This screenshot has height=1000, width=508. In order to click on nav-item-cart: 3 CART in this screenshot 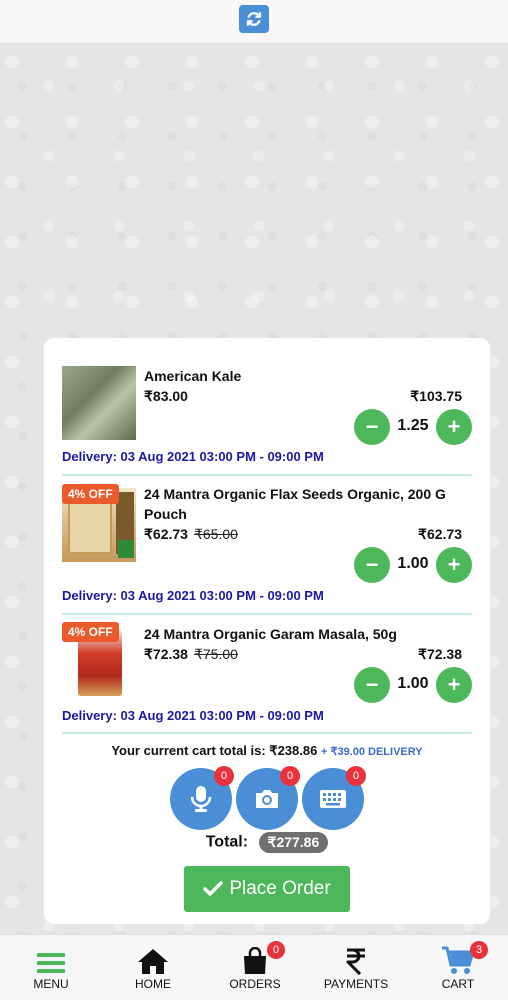, I will do `click(458, 967)`.